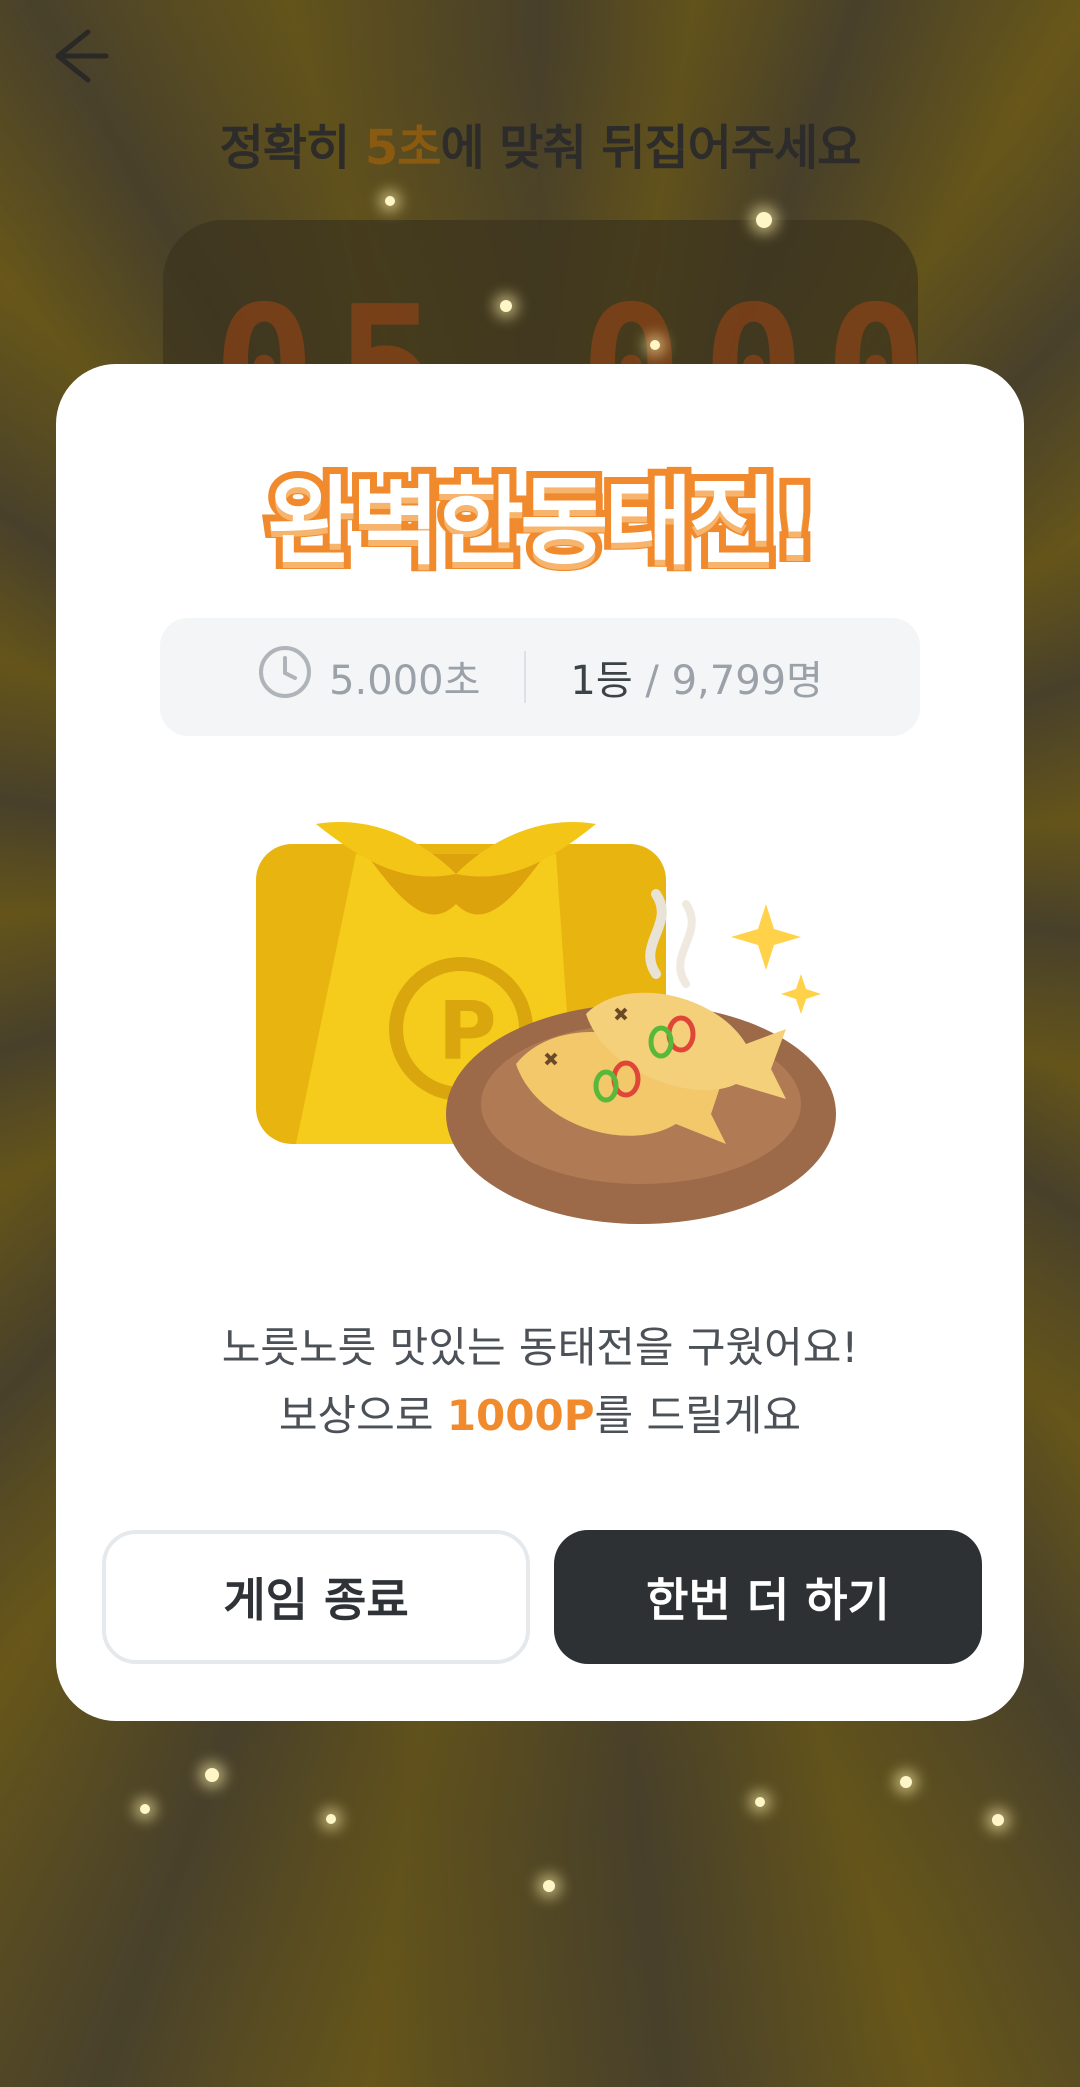 The height and width of the screenshot is (2087, 1080). I want to click on time-value: 5.000초, so click(405, 681).